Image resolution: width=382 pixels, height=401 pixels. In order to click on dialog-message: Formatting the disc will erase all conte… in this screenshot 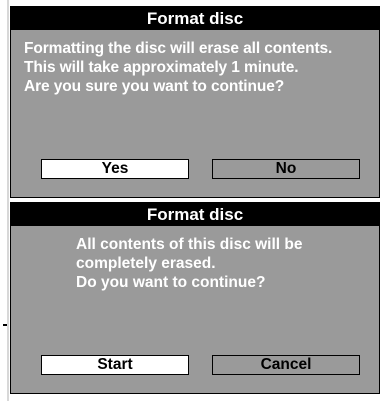, I will do `click(202, 67)`.